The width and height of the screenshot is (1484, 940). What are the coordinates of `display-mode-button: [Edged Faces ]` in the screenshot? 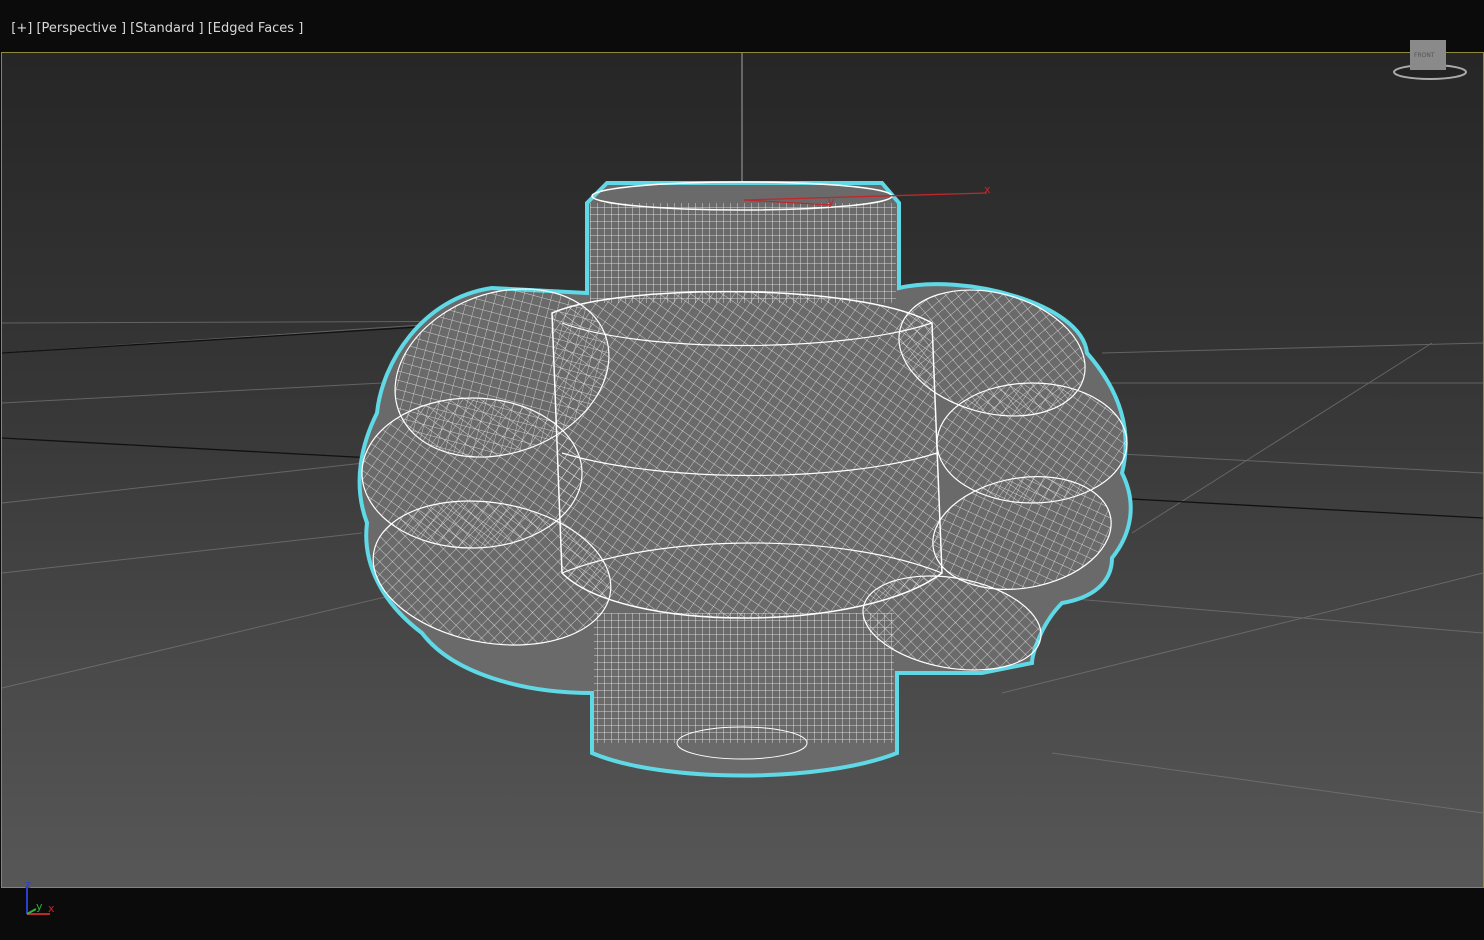 It's located at (256, 28).